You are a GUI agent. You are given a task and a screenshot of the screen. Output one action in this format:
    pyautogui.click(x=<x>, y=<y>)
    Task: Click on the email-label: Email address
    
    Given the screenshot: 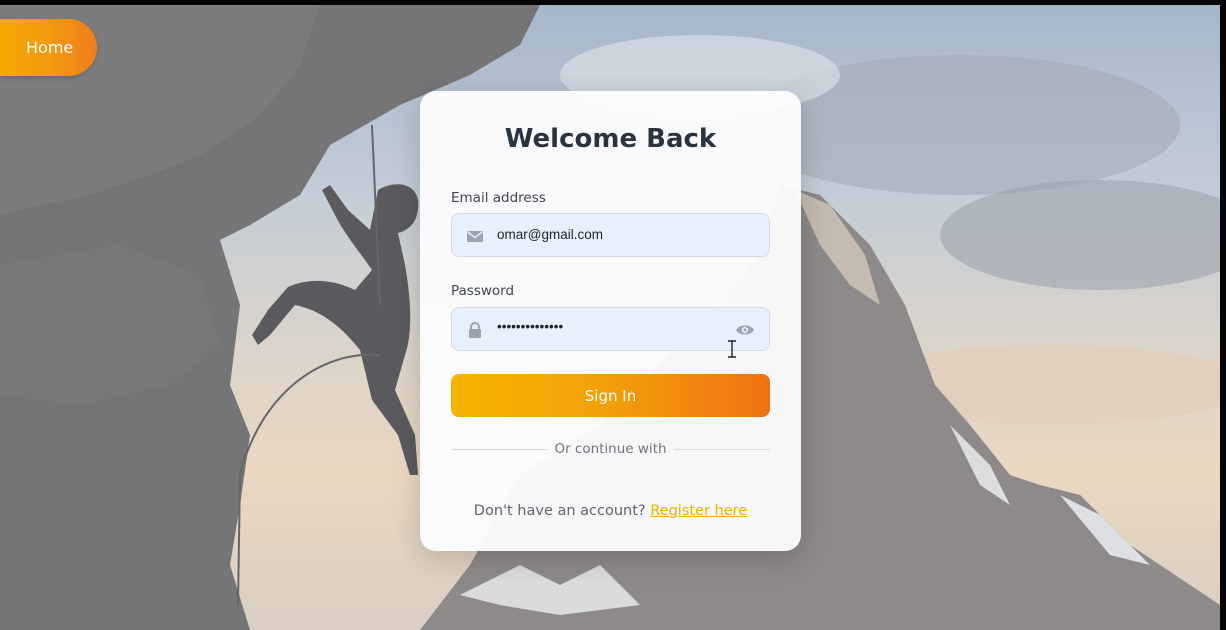 What is the action you would take?
    pyautogui.click(x=498, y=198)
    